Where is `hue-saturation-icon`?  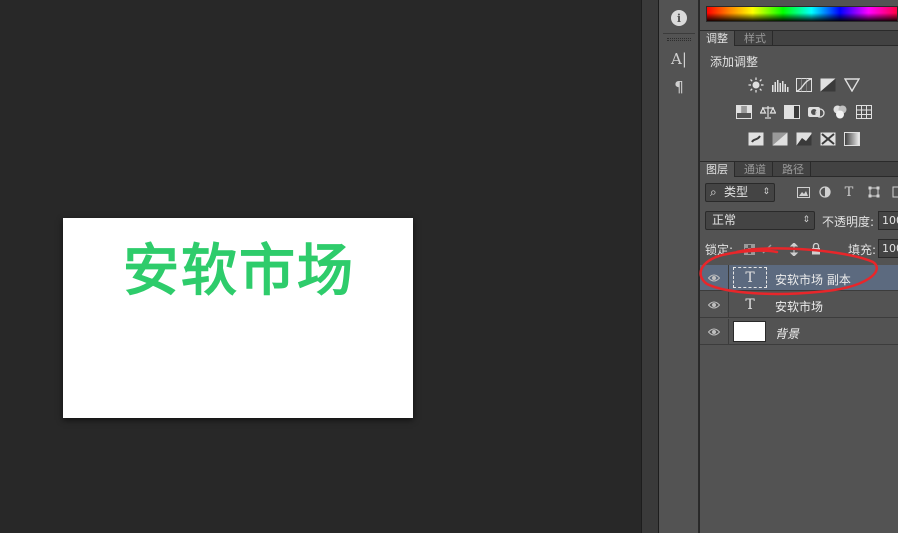 hue-saturation-icon is located at coordinates (744, 112).